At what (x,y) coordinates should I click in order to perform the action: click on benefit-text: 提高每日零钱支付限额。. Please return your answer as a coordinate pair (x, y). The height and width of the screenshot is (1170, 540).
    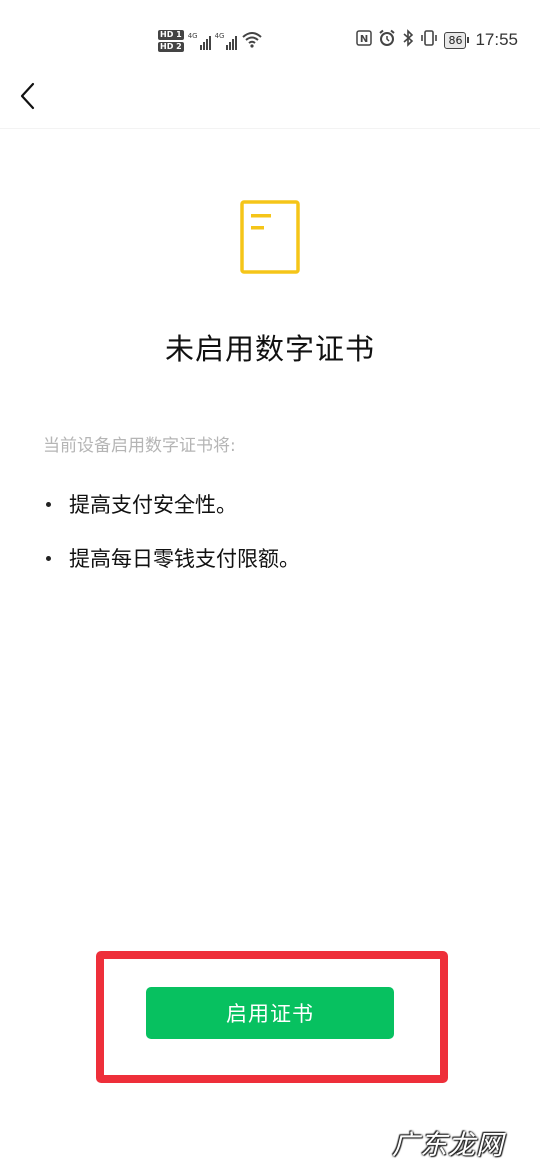
    Looking at the image, I should click on (184, 559).